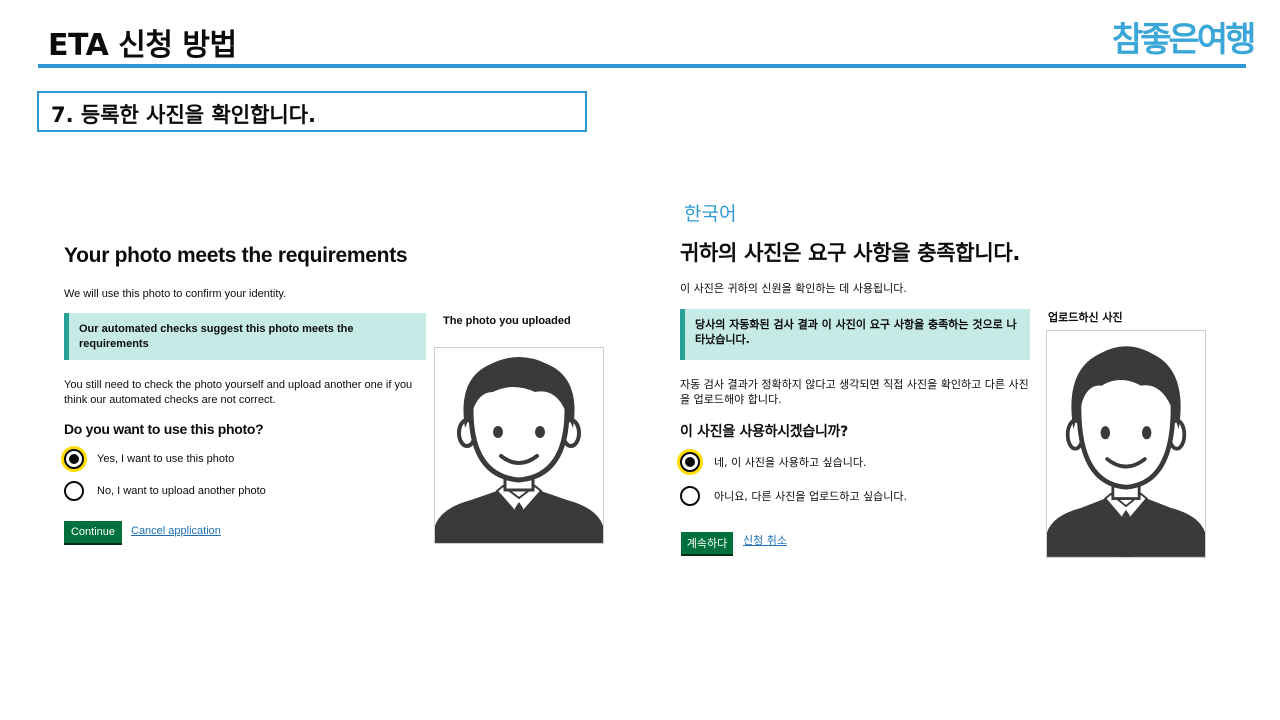 The height and width of the screenshot is (720, 1280). Describe the element at coordinates (764, 432) in the screenshot. I see `question-heading-ko: 이 사진을 사용하시겠습니까?` at that location.